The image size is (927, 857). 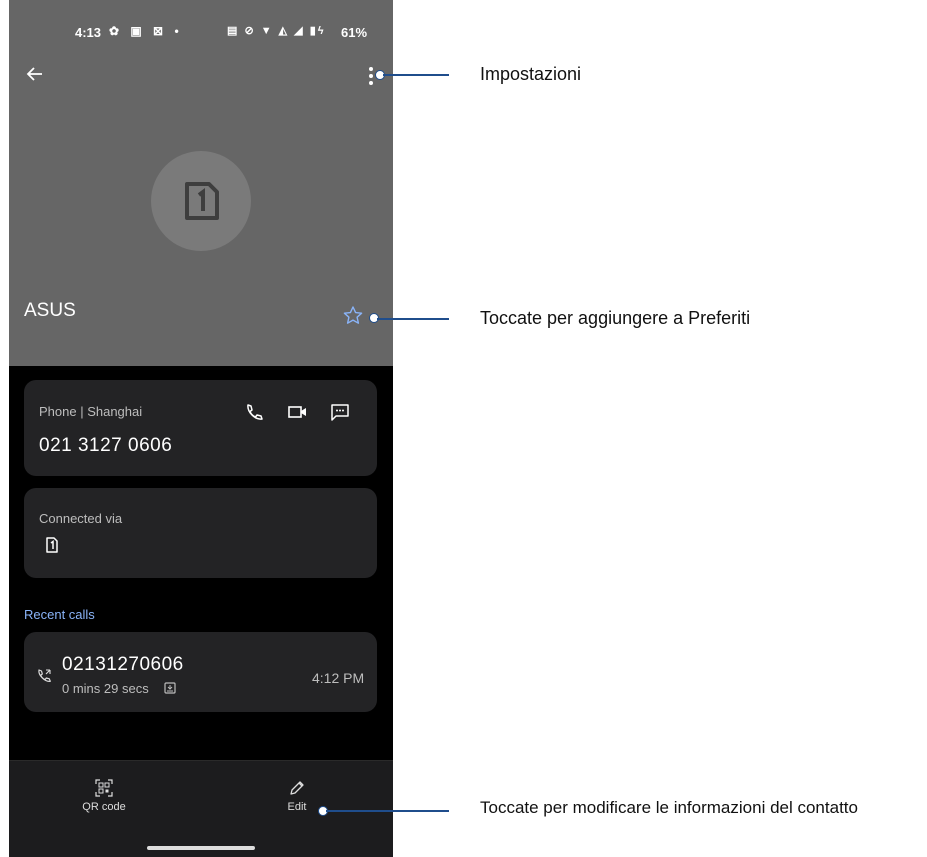 What do you see at coordinates (40, 76) in the screenshot?
I see `back-arrow-icon` at bounding box center [40, 76].